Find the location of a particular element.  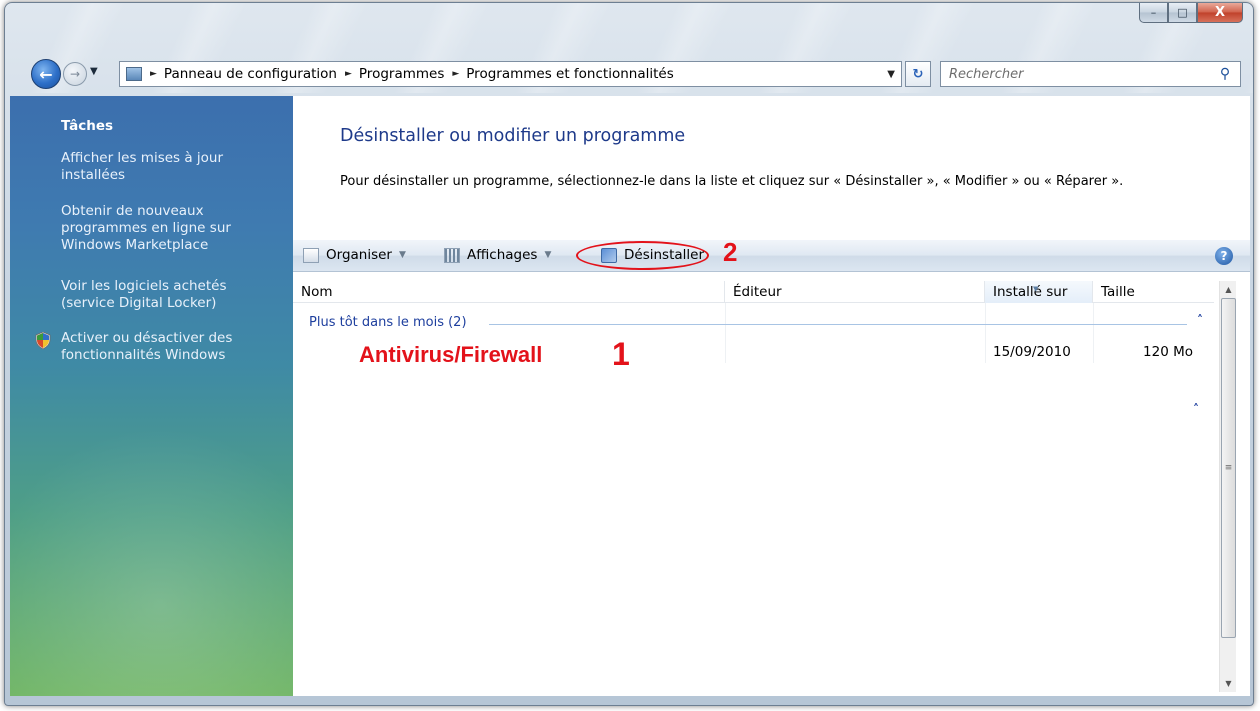

breadcrumb-programs-features: Programmes et fonctionnalités is located at coordinates (569, 74).